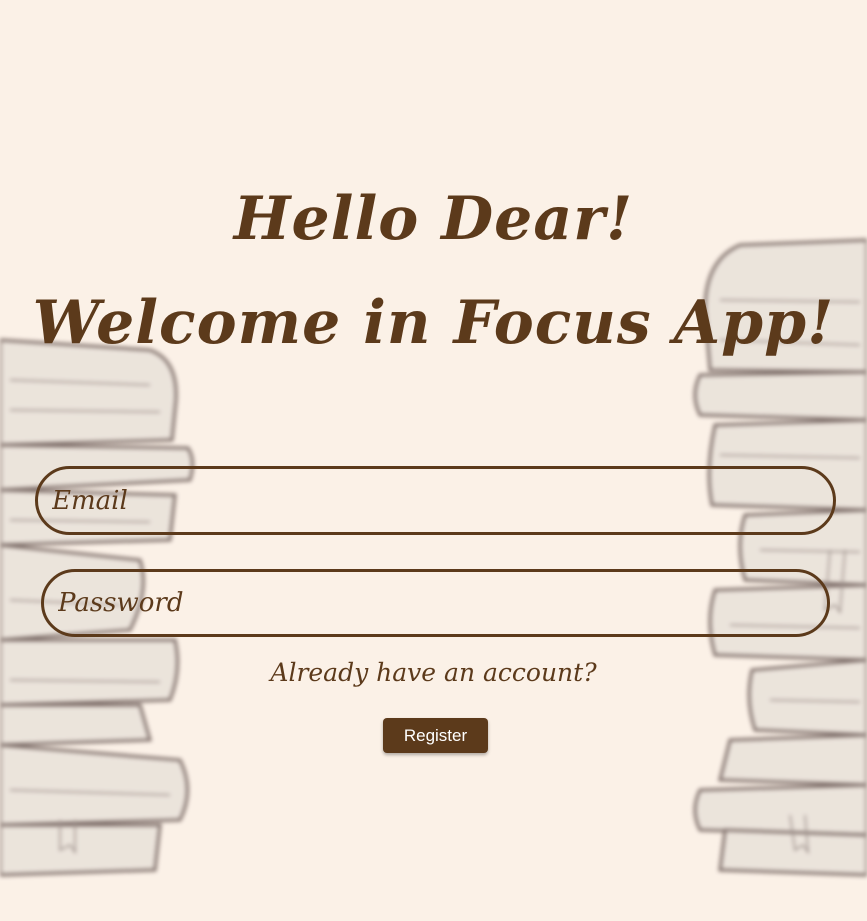  I want to click on password-field, so click(435, 603).